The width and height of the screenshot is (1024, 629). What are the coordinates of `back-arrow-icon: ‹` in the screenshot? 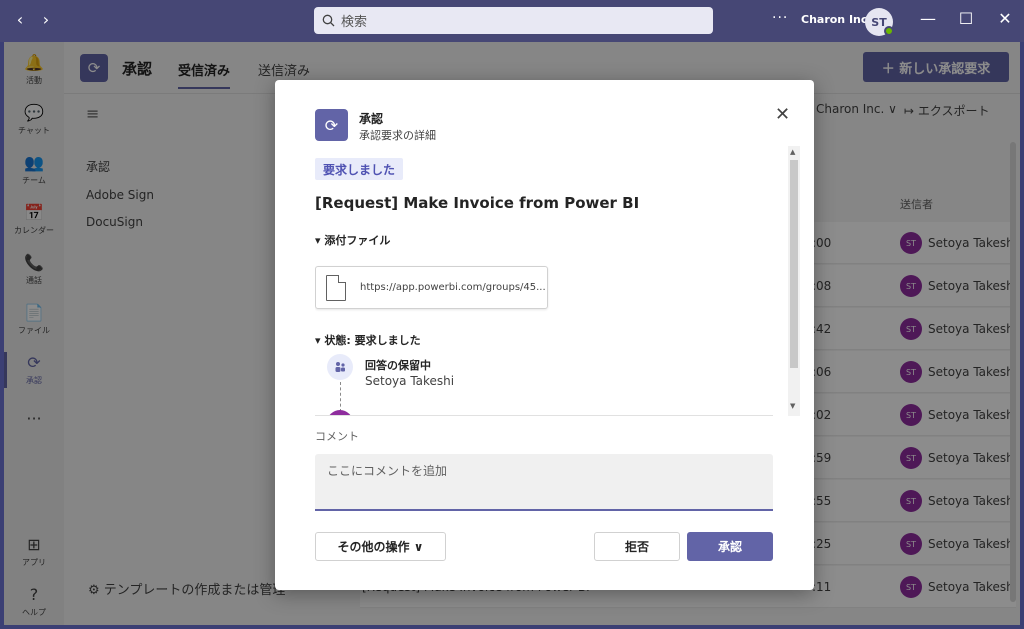 It's located at (20, 19).